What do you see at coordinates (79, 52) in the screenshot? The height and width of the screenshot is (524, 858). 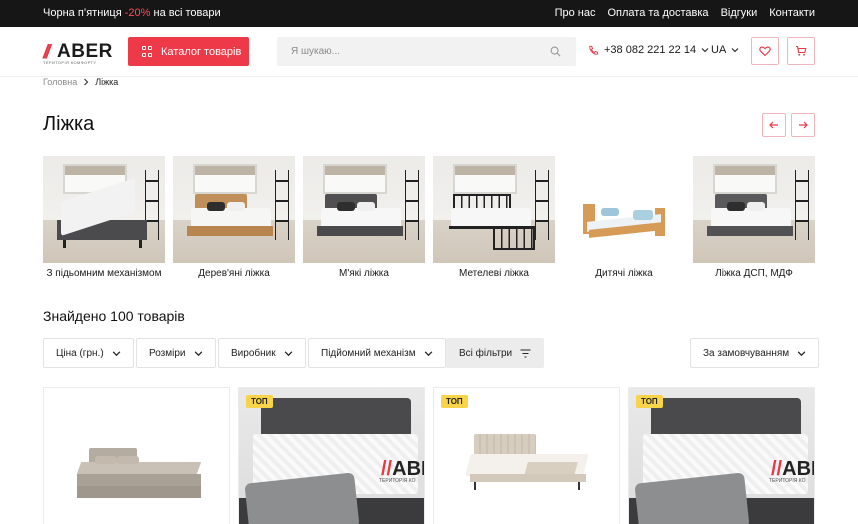 I see `logo: // ABER ТЕРИТОРІЯ КОМФОРТУ` at bounding box center [79, 52].